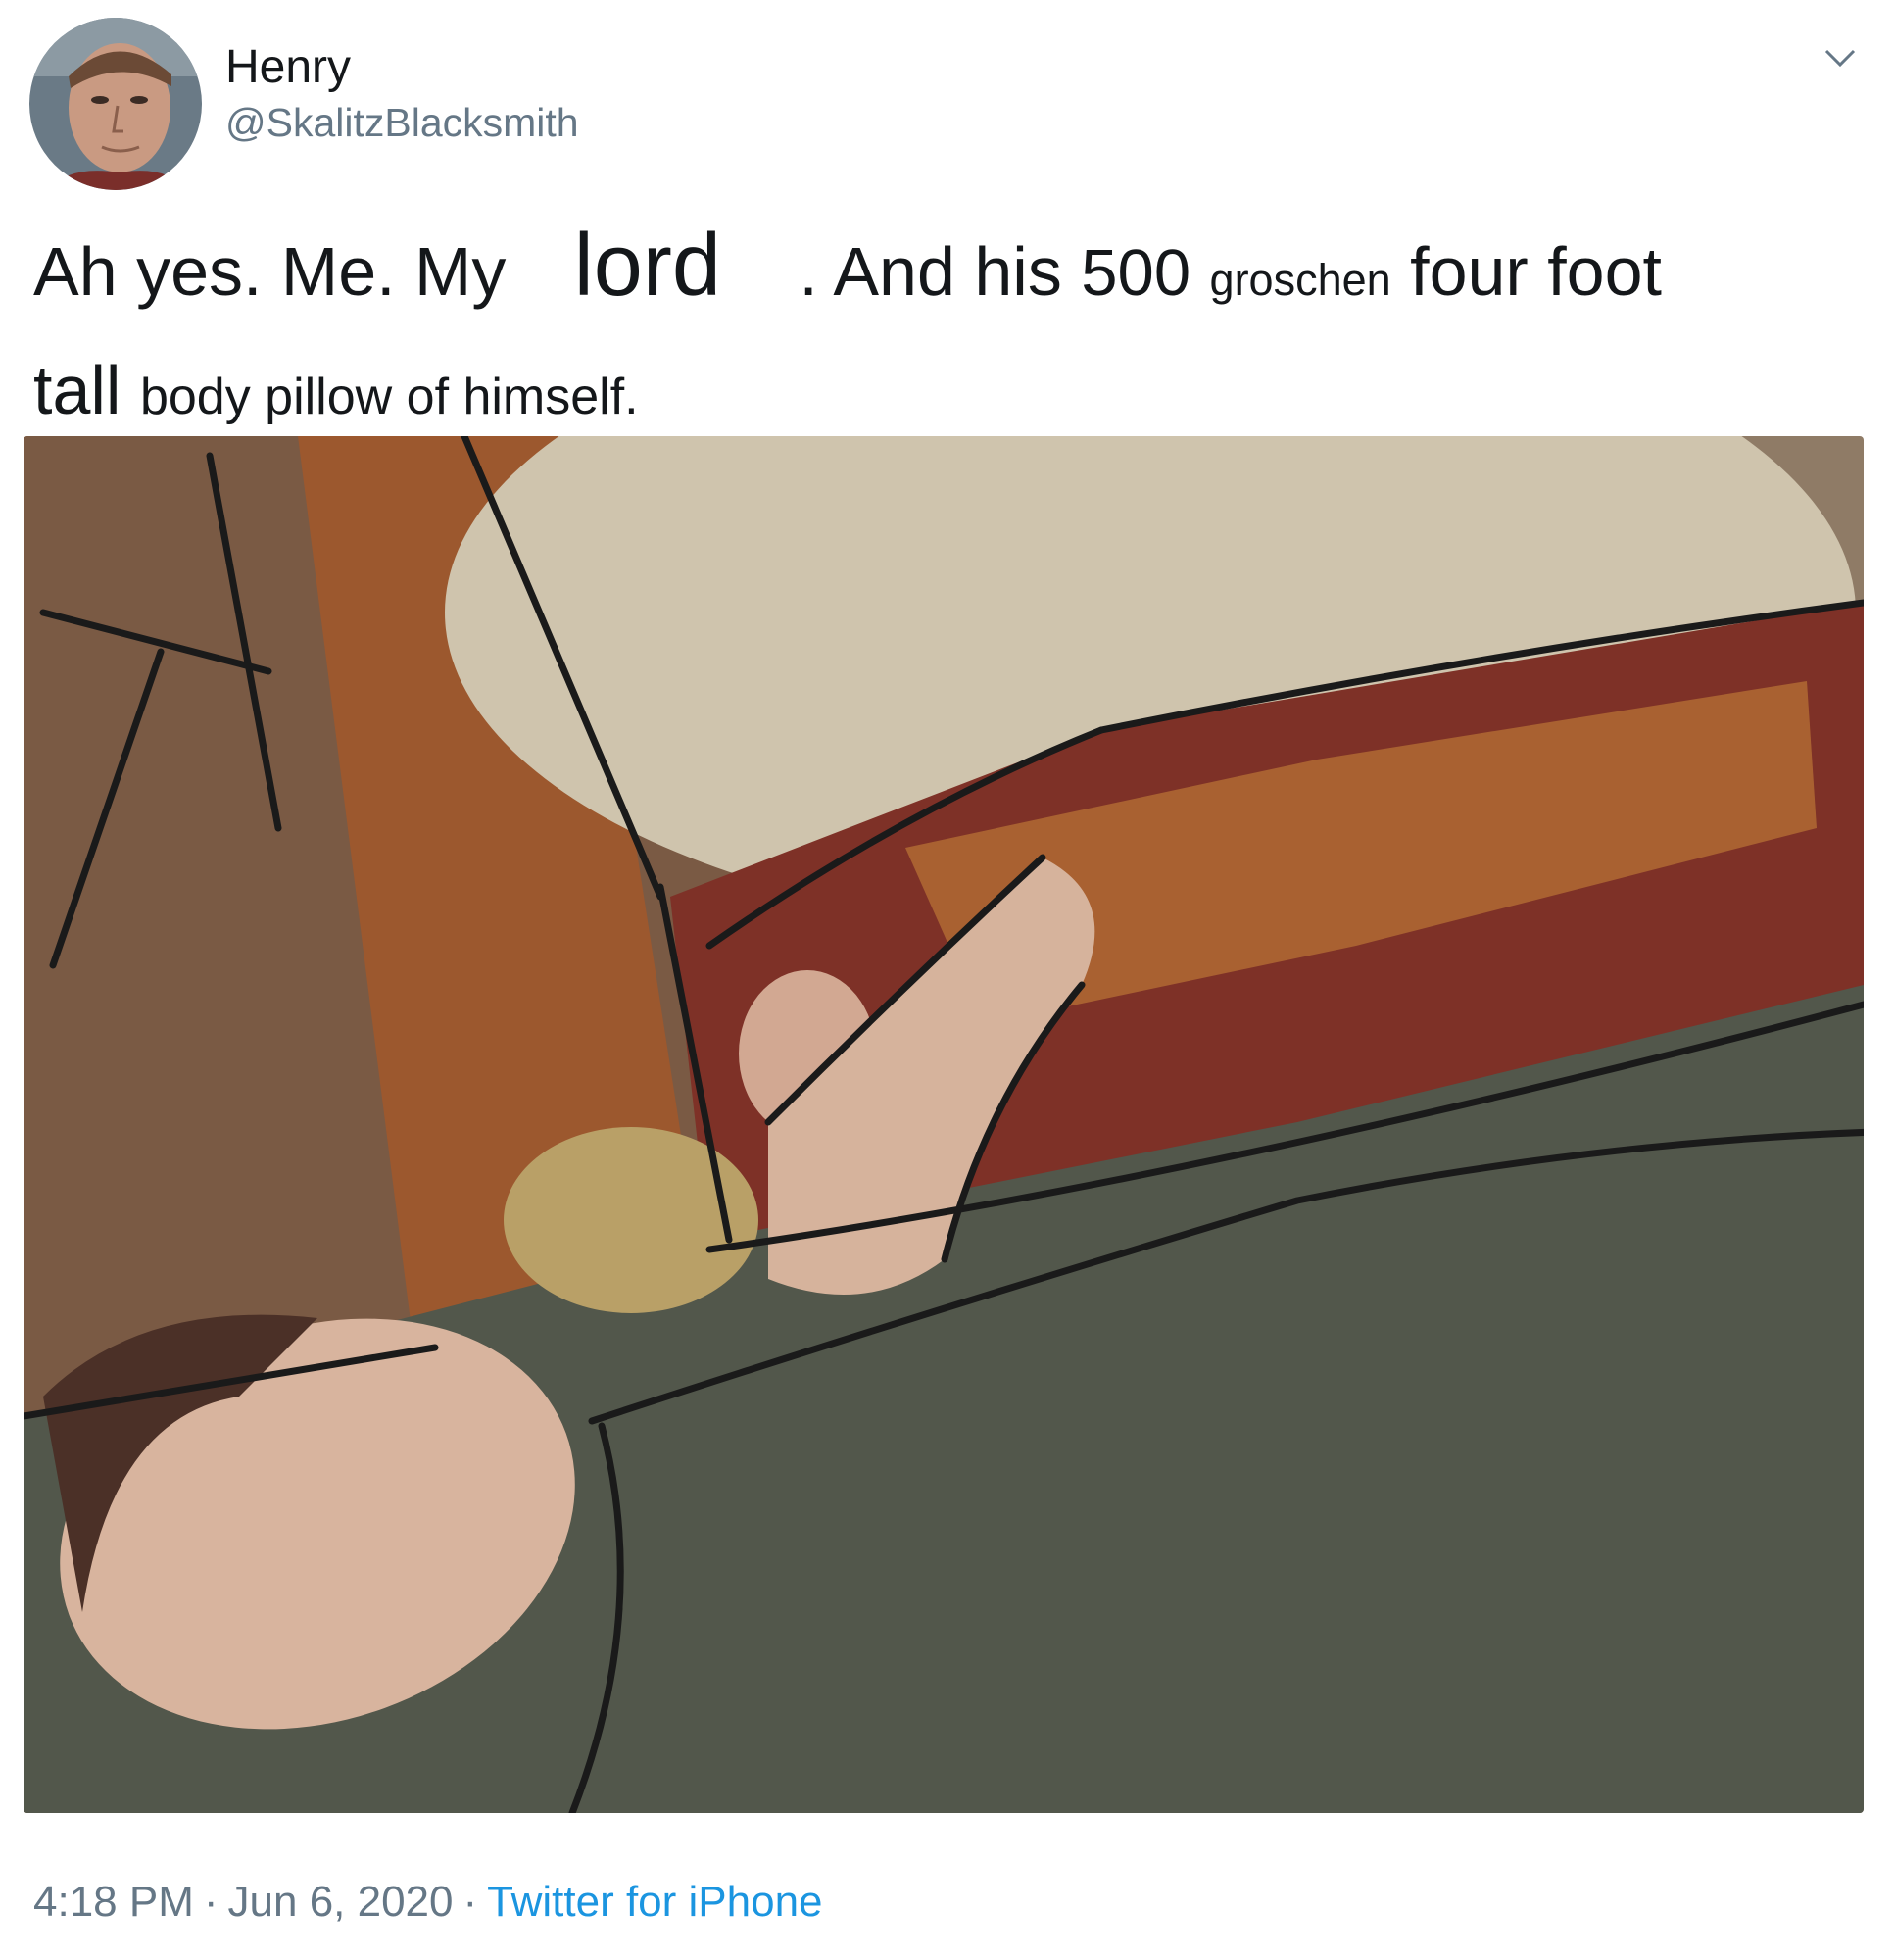 Image resolution: width=1894 pixels, height=1960 pixels. Describe the element at coordinates (647, 266) in the screenshot. I see `tweet-text-segment: lord` at that location.